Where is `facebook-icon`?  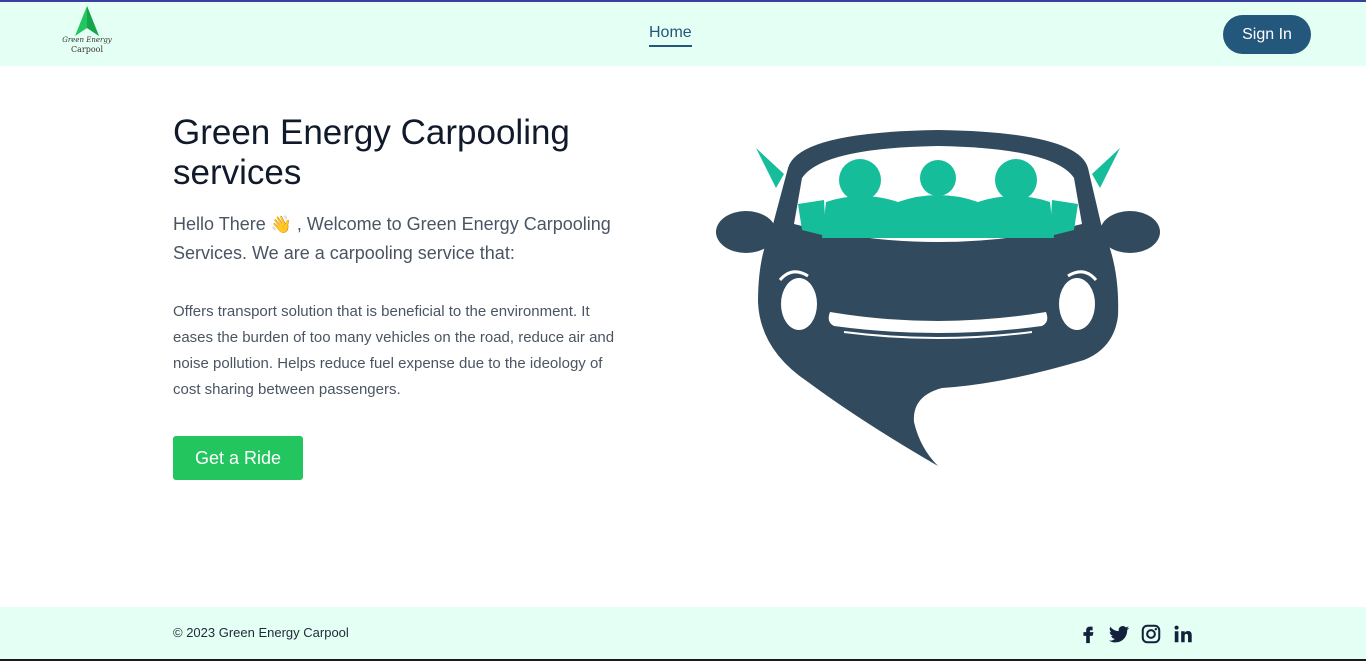
facebook-icon is located at coordinates (1088, 634).